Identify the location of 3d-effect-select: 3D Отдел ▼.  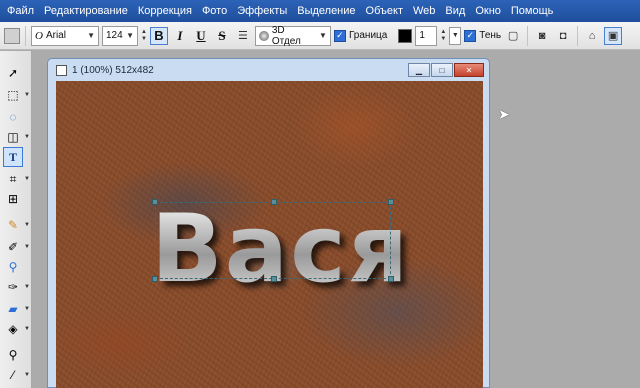
(292, 35).